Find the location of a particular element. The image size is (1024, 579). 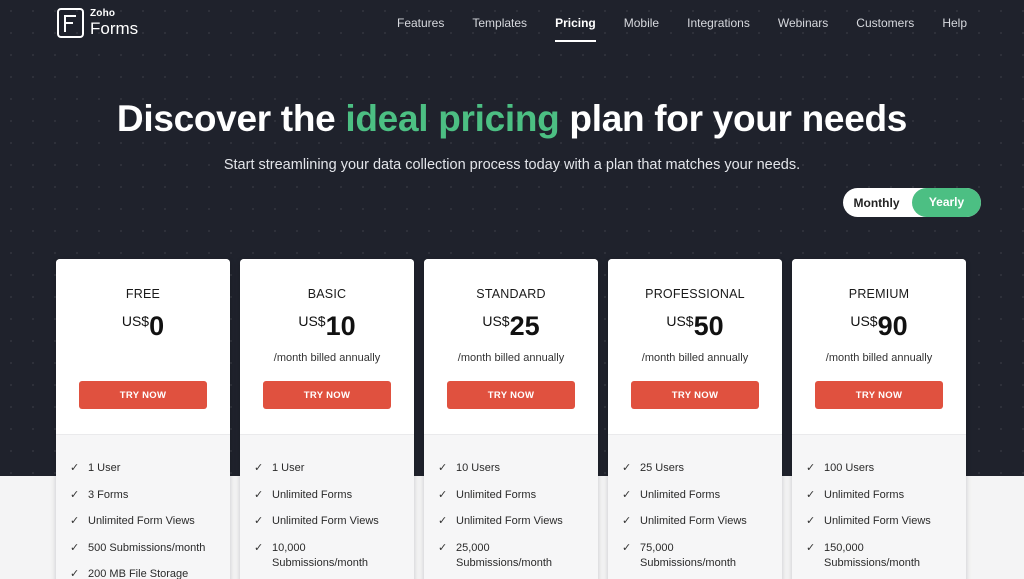

nav-customers: Customers is located at coordinates (885, 29).